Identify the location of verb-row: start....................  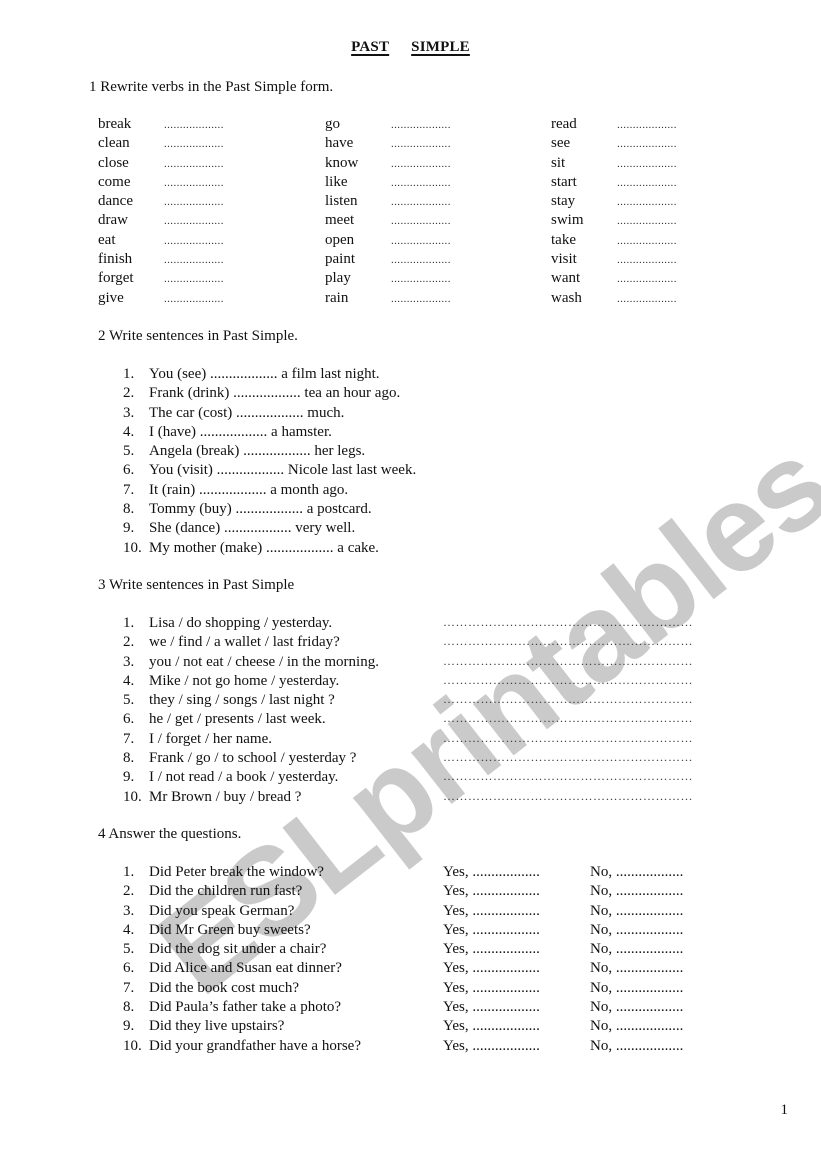
(614, 183).